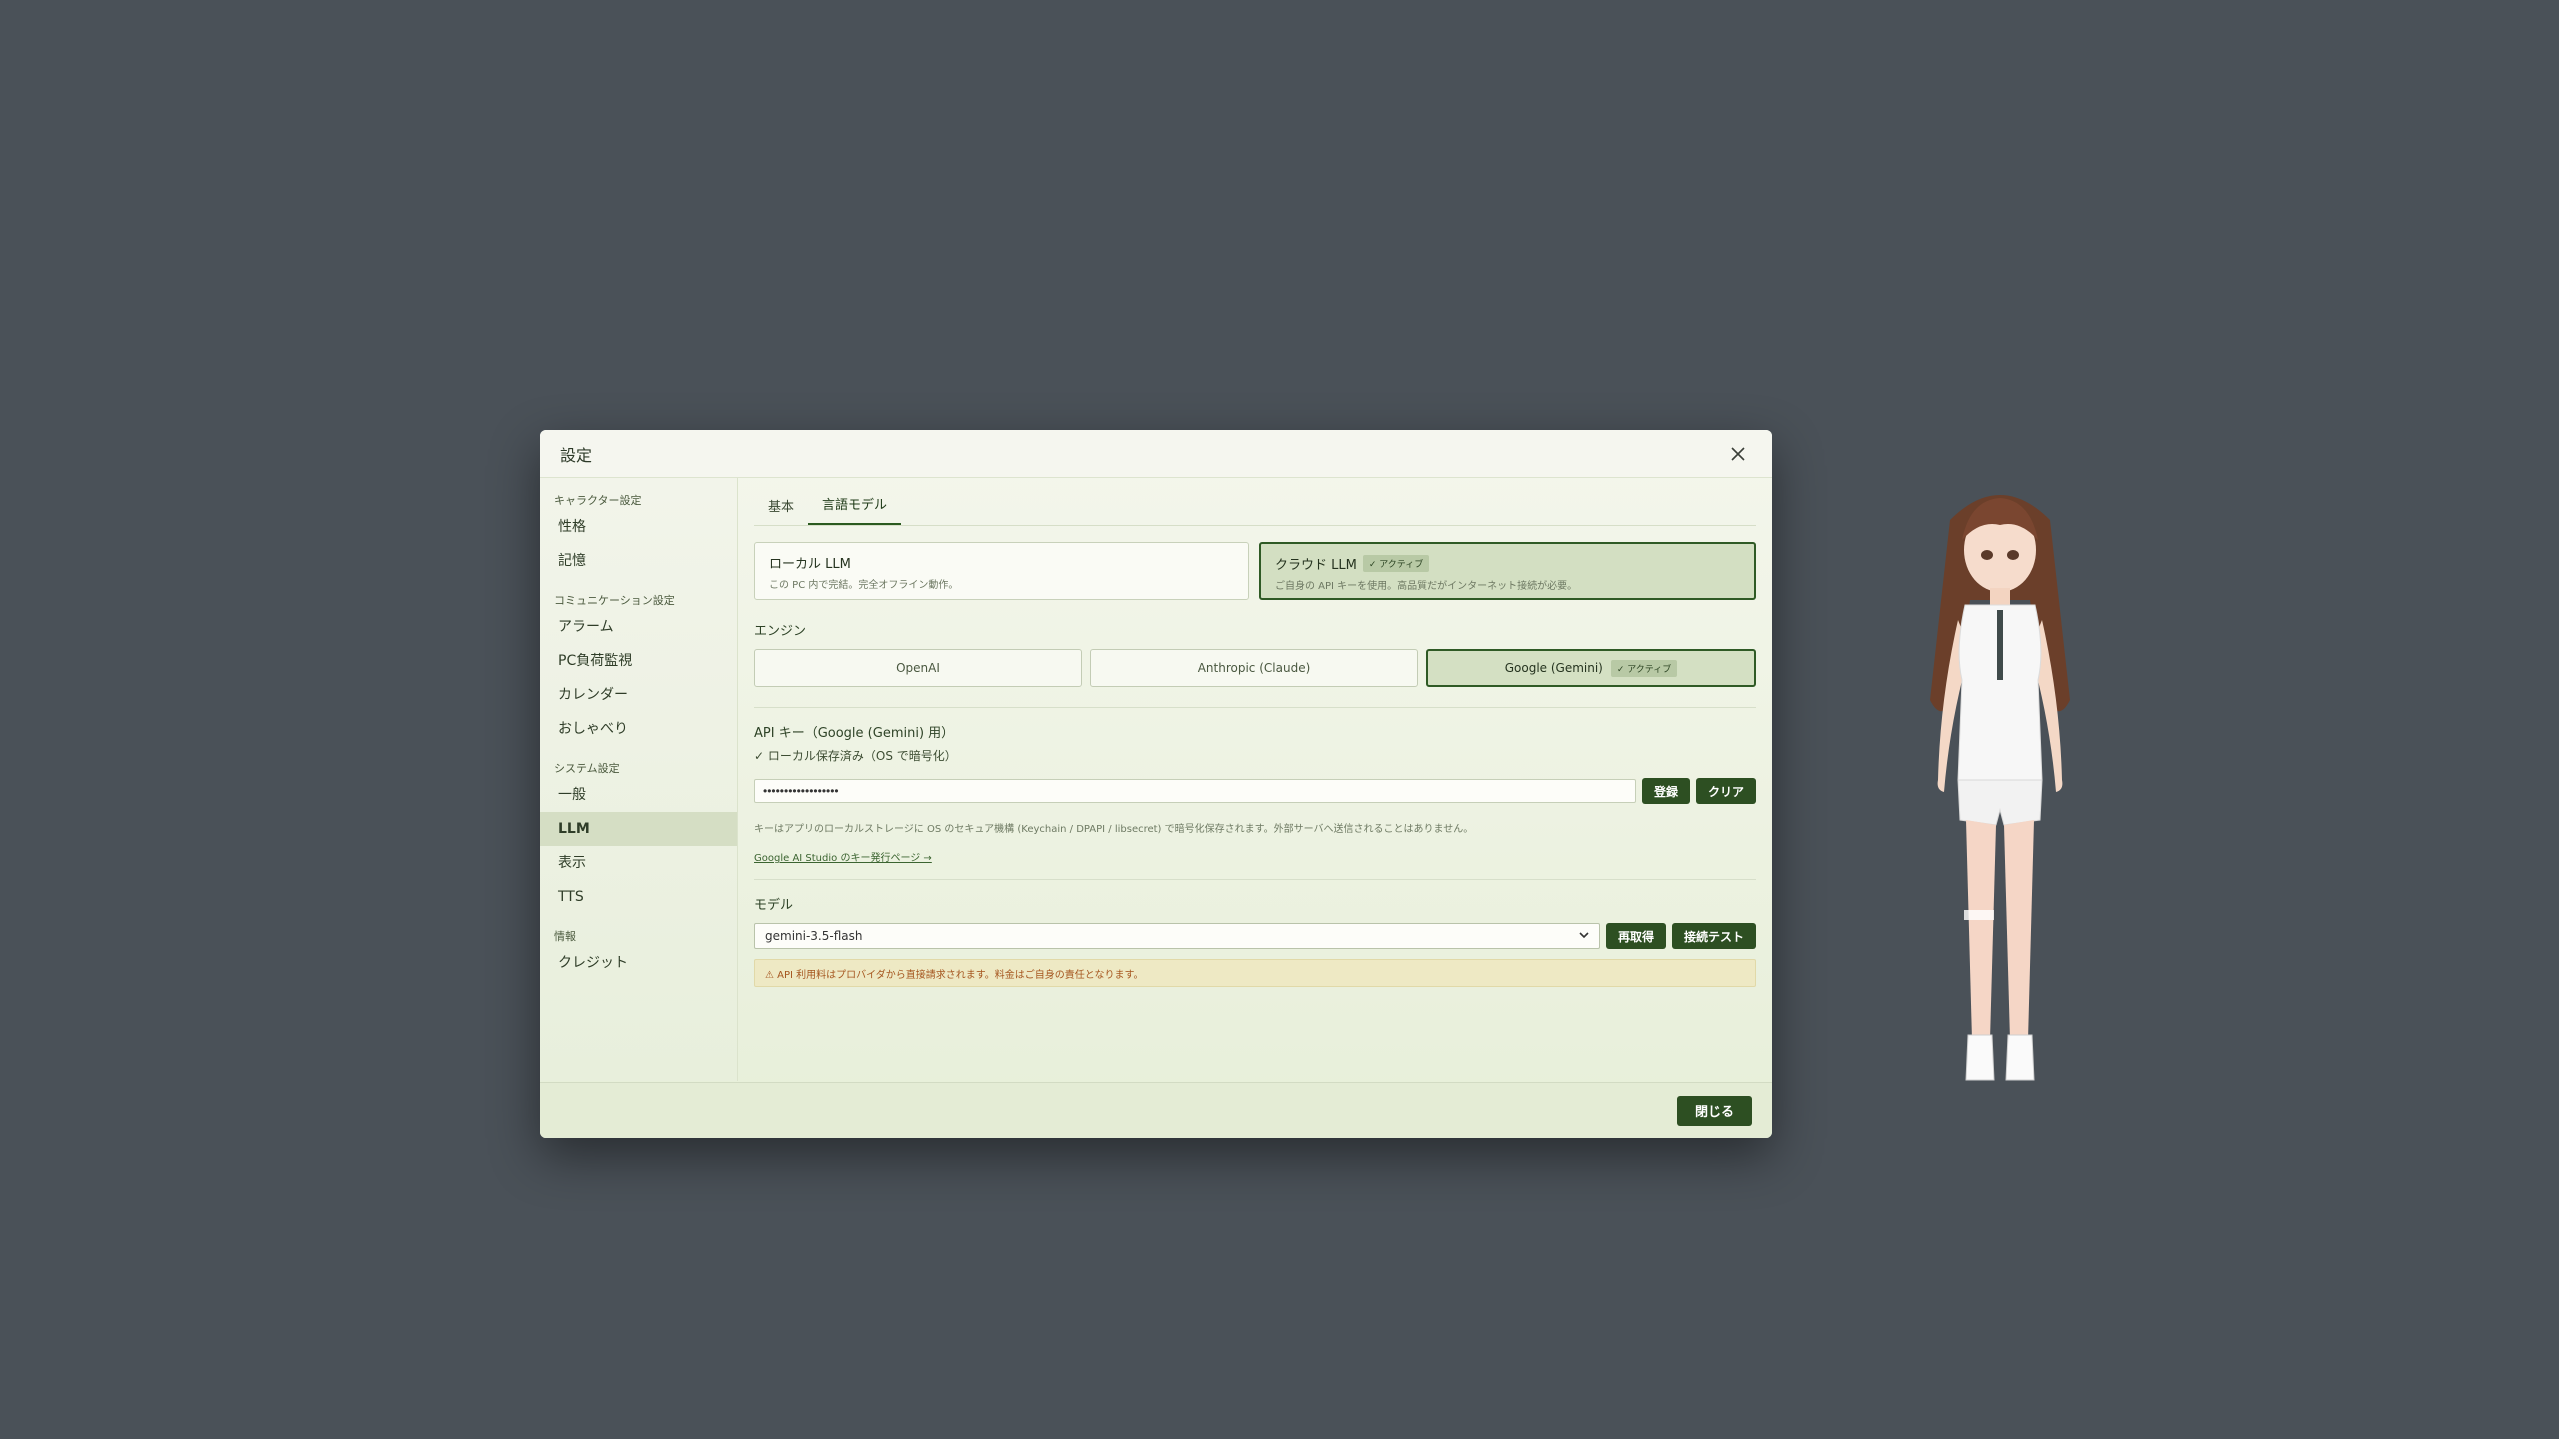 The width and height of the screenshot is (2559, 1439). I want to click on api-key-label: API キー（Google (Gemini) 用）, so click(854, 733).